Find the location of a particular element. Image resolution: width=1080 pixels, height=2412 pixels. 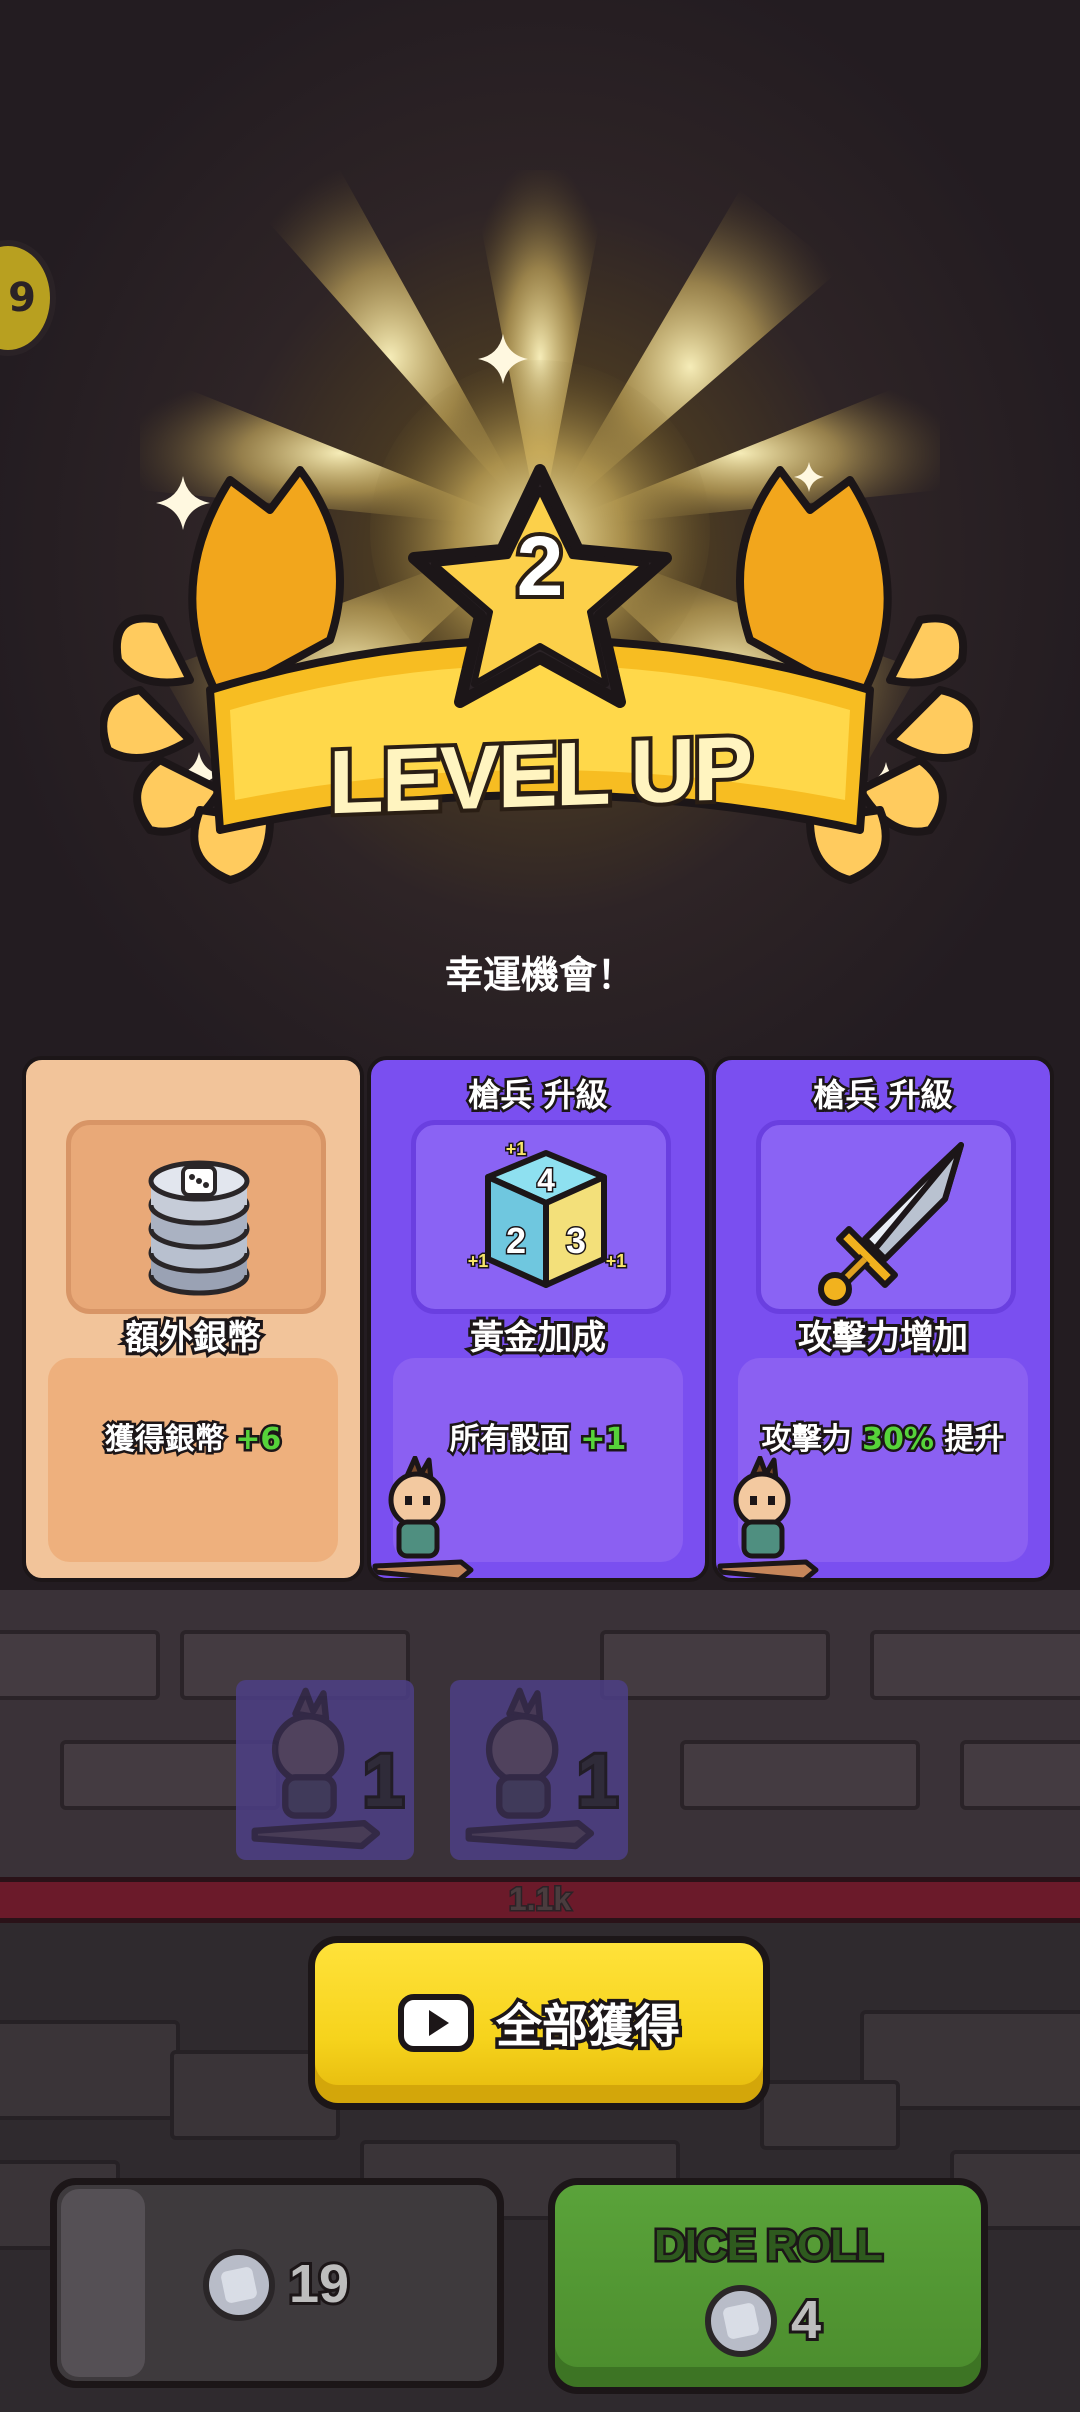

silver-coin-stack-icon is located at coordinates (199, 1228).